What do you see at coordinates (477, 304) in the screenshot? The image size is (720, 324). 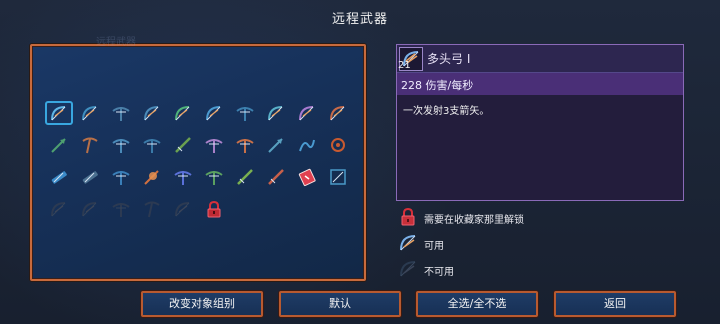 I see `toggle-all-button: 全选/全不选` at bounding box center [477, 304].